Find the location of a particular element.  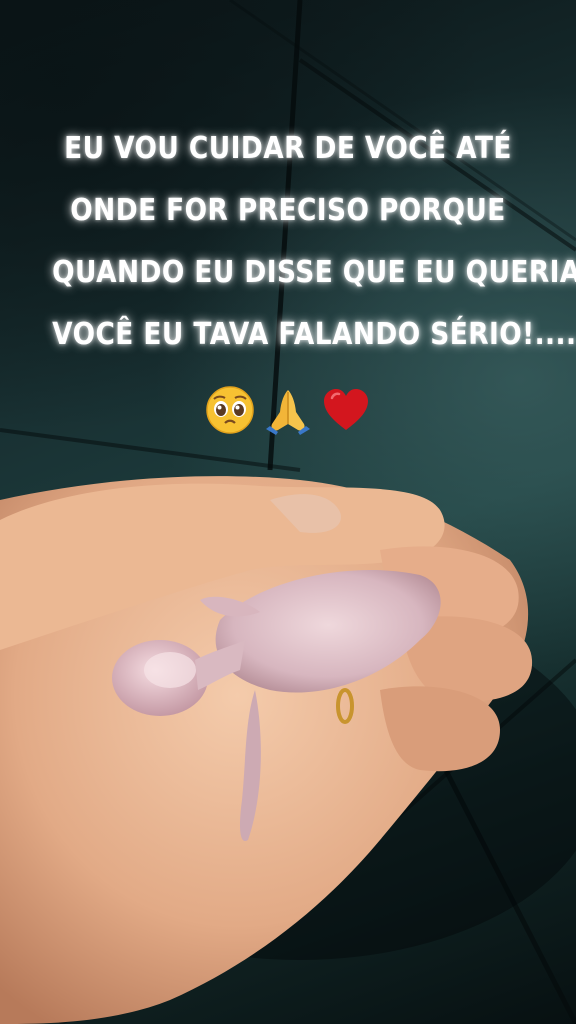

folded-hands-icon is located at coordinates (288, 412).